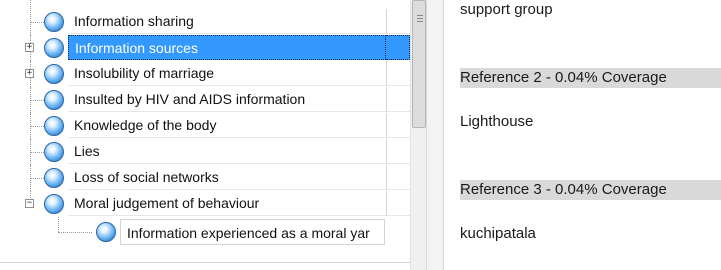 This screenshot has height=270, width=721. I want to click on coded-text: kuchipatala, so click(498, 233).